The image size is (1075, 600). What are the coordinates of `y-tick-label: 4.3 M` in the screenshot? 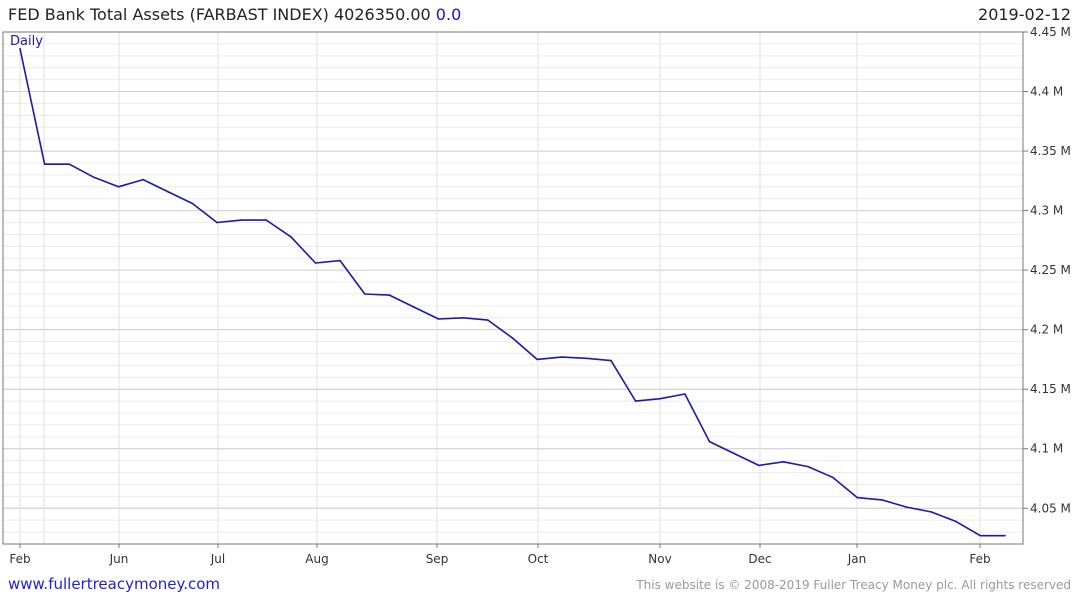 It's located at (1046, 211).